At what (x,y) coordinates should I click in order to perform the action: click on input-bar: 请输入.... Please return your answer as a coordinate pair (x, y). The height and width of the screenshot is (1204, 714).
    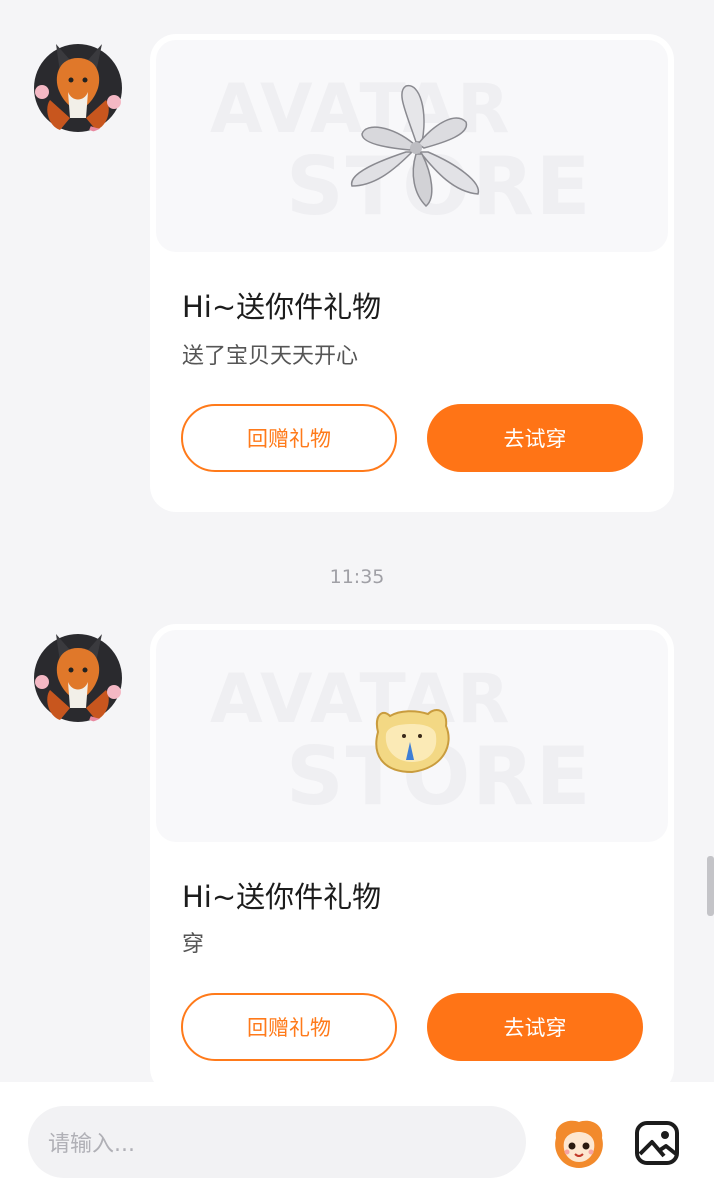
    Looking at the image, I should click on (357, 1143).